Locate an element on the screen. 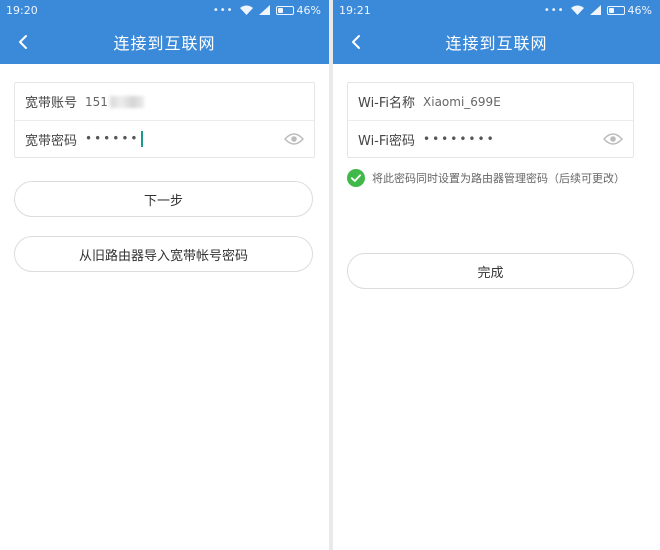  field-label: 宽带账号 is located at coordinates (51, 103).